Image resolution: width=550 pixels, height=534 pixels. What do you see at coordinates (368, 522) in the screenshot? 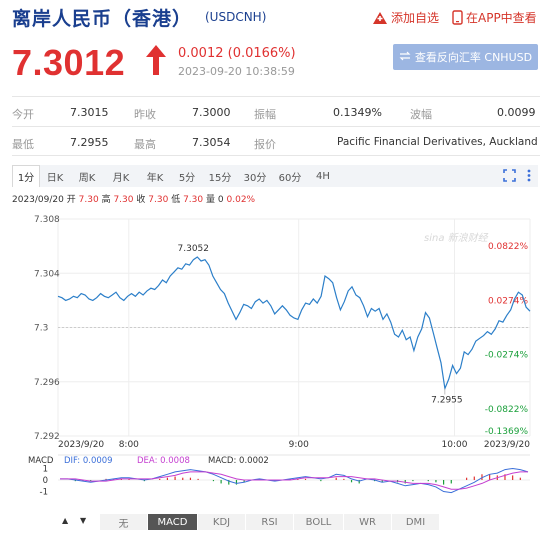
I see `indicator-tab-wr: WR` at bounding box center [368, 522].